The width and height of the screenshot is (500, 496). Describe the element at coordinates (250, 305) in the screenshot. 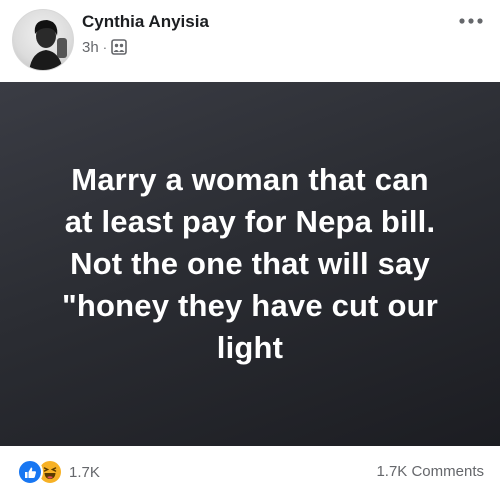

I see `post-text-line: "honey they have cut our` at that location.